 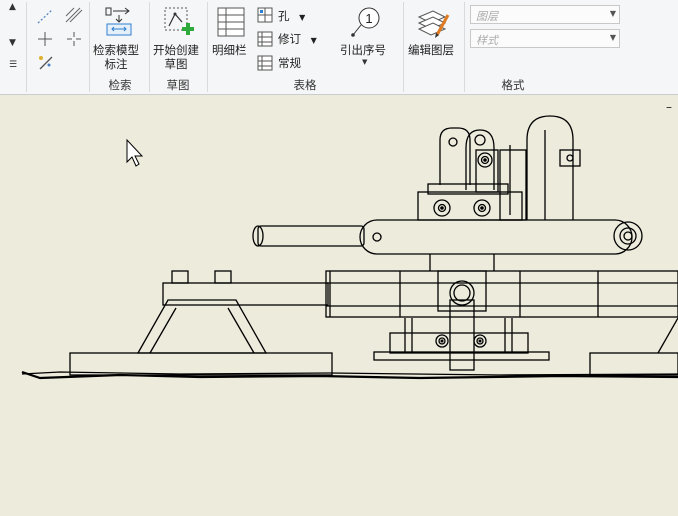 What do you see at coordinates (291, 17) in the screenshot?
I see `hole-table-button: 孔 ▼` at bounding box center [291, 17].